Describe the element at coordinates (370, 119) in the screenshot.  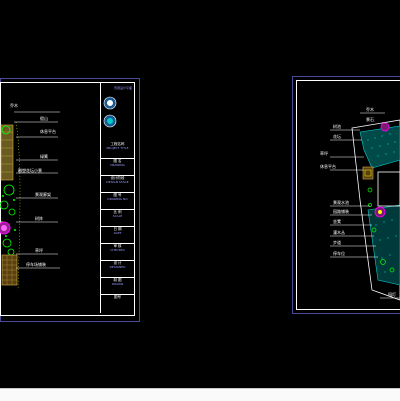
I see `callout-right-stone: 景石` at that location.